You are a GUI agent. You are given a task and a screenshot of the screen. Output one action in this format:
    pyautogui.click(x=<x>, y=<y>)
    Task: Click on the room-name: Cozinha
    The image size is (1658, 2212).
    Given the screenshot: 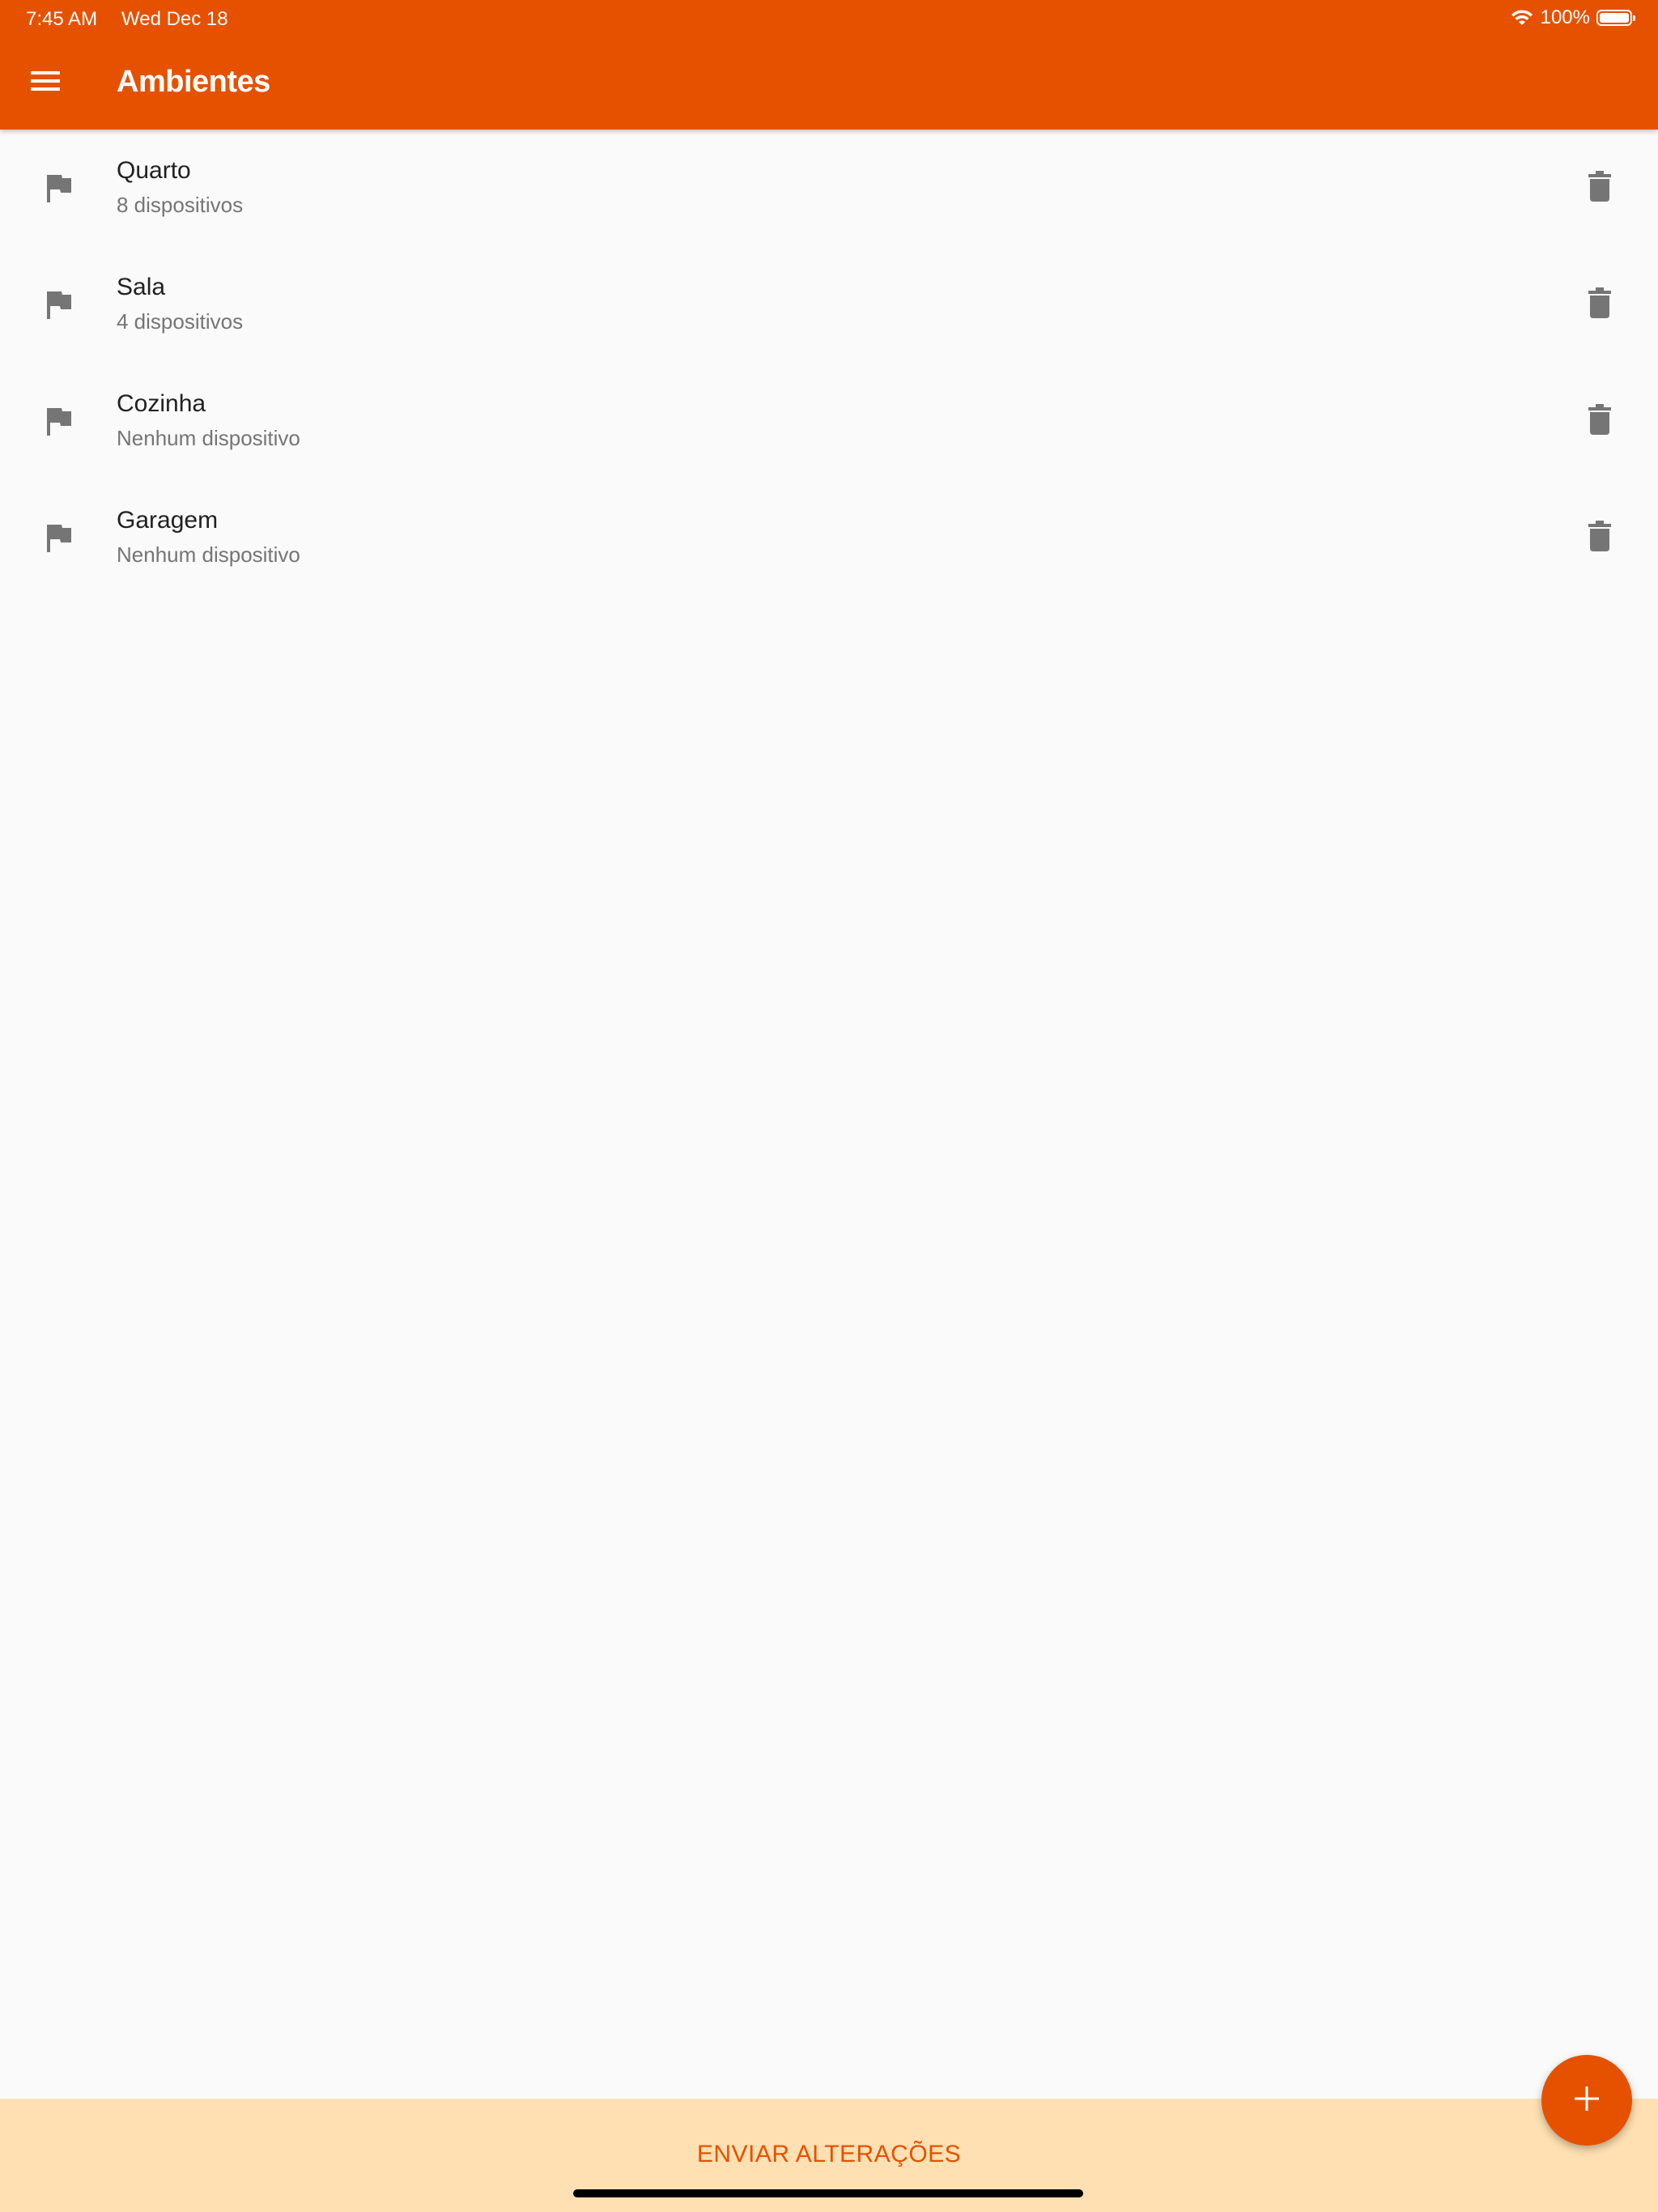 What is the action you would take?
    pyautogui.click(x=161, y=404)
    